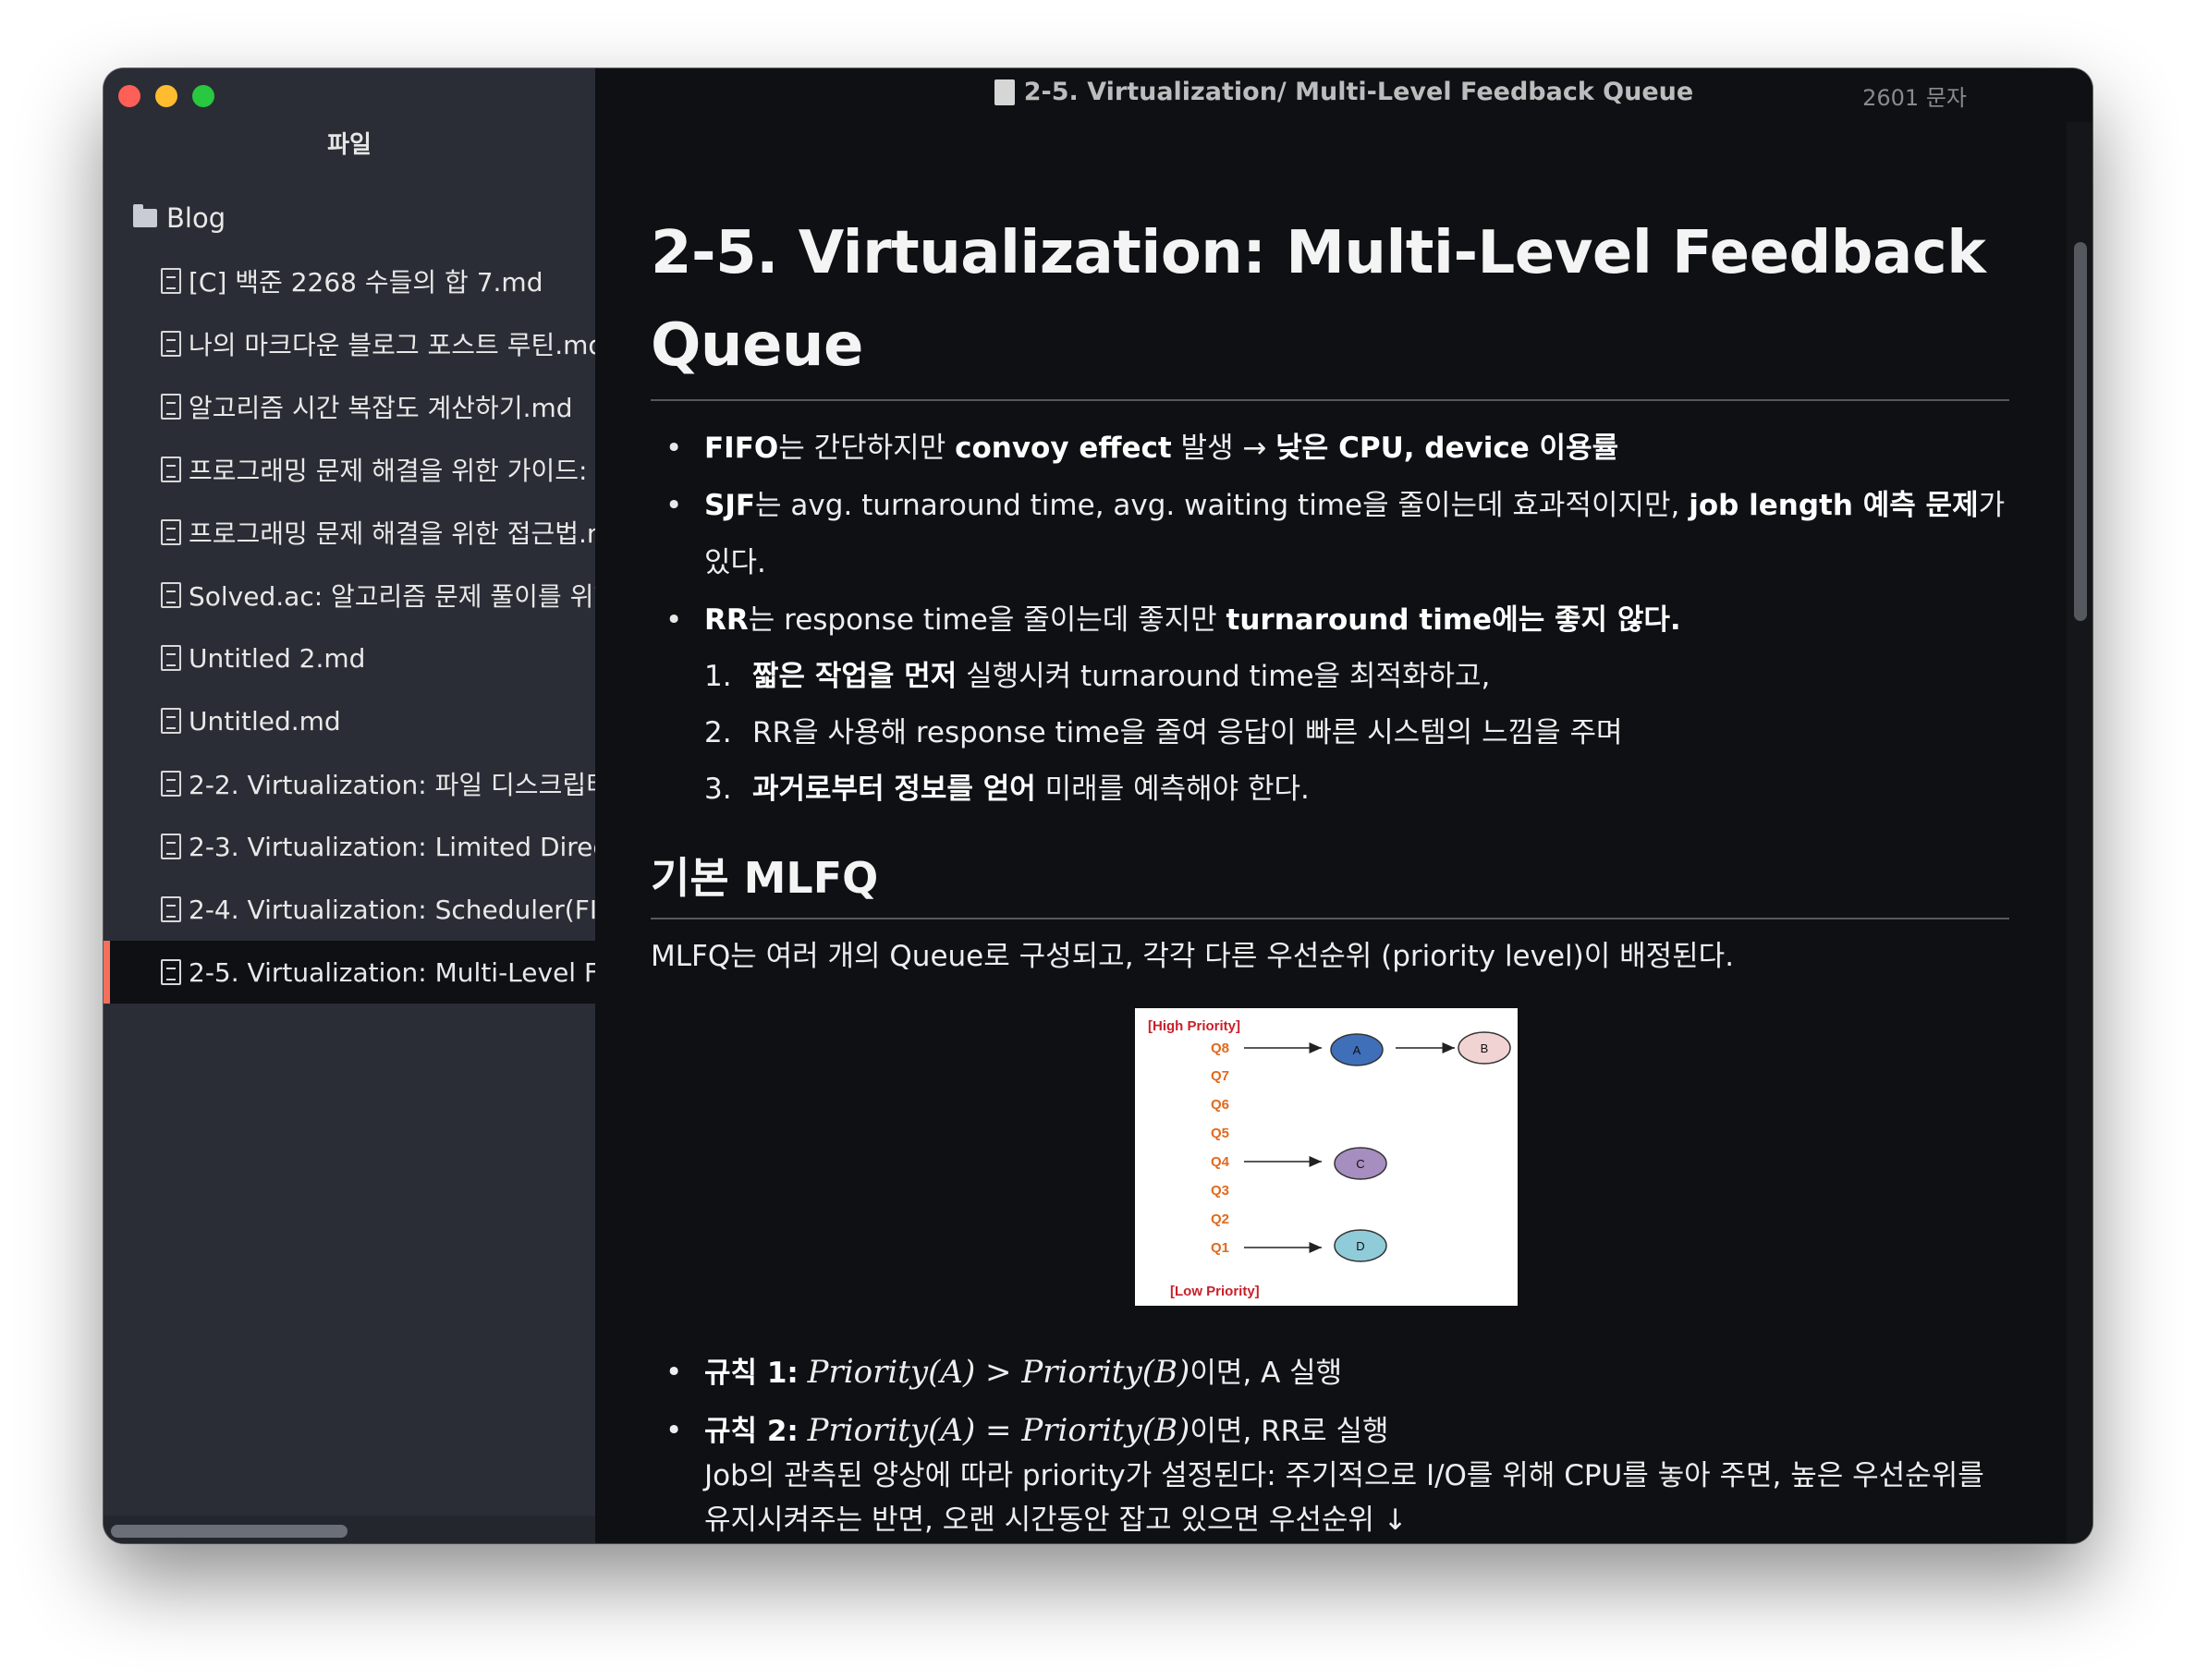  I want to click on window-controls, so click(166, 96).